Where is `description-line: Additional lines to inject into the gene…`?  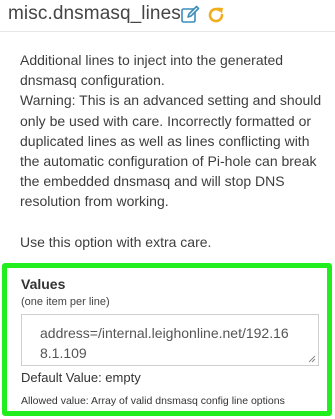 description-line: Additional lines to inject into the gene… is located at coordinates (152, 70).